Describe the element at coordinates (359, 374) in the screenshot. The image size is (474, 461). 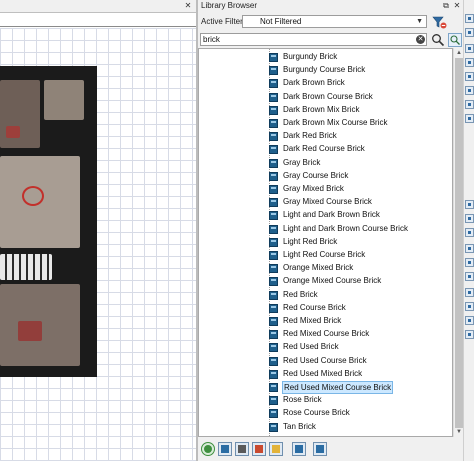
I see `library-item: Red Used Mixed Brick` at that location.